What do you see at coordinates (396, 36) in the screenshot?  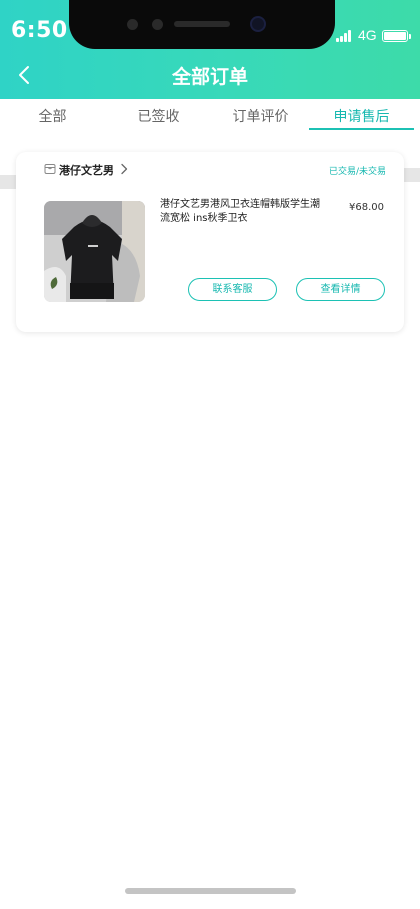 I see `battery-icon` at bounding box center [396, 36].